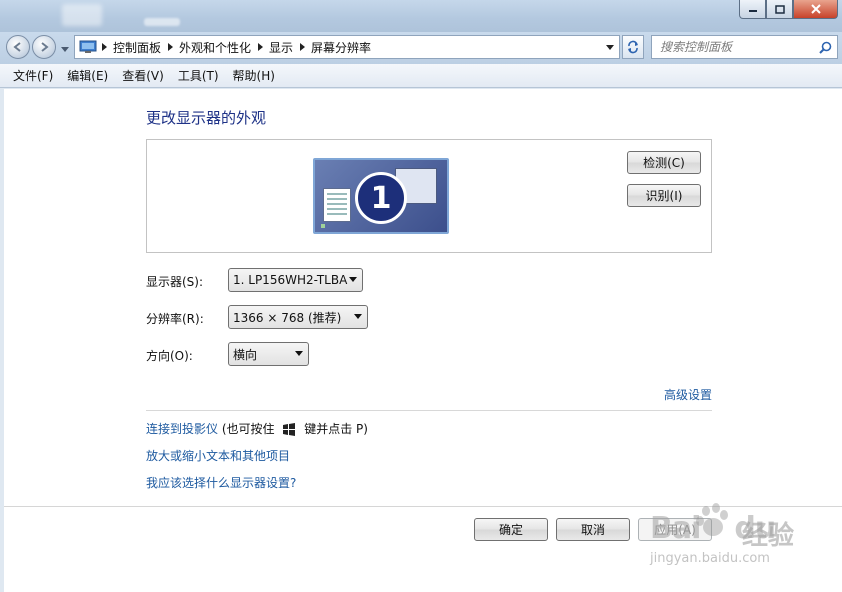 The width and height of the screenshot is (842, 592). I want to click on forward-button, so click(44, 47).